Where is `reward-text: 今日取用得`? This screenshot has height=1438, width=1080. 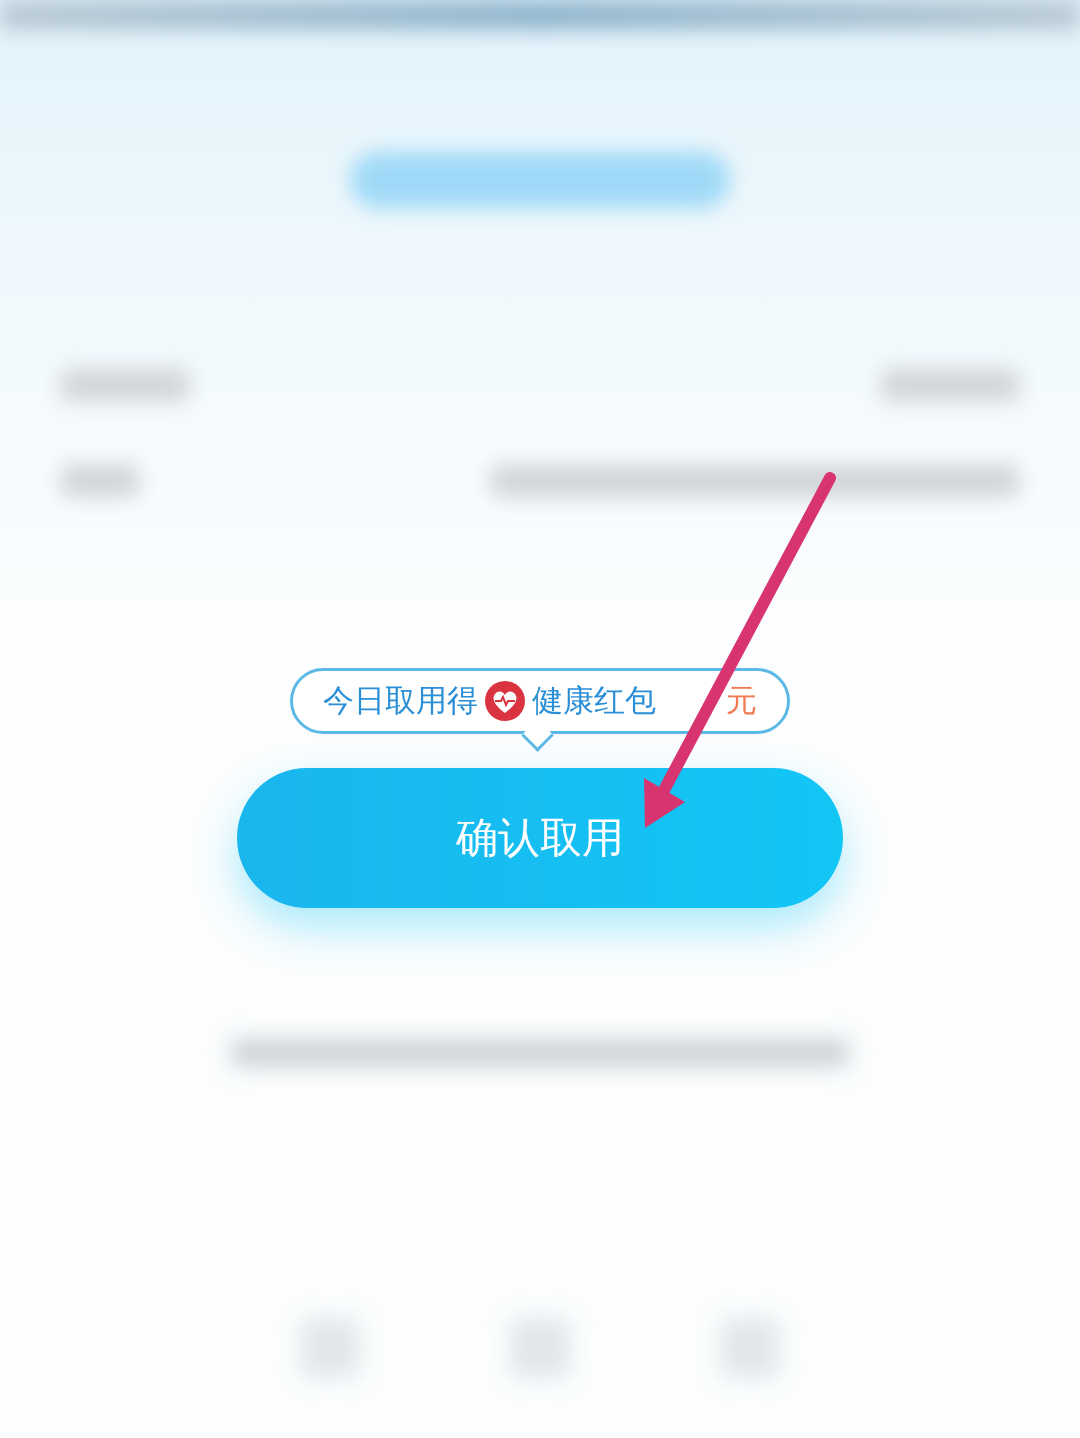
reward-text: 今日取用得 is located at coordinates (400, 700).